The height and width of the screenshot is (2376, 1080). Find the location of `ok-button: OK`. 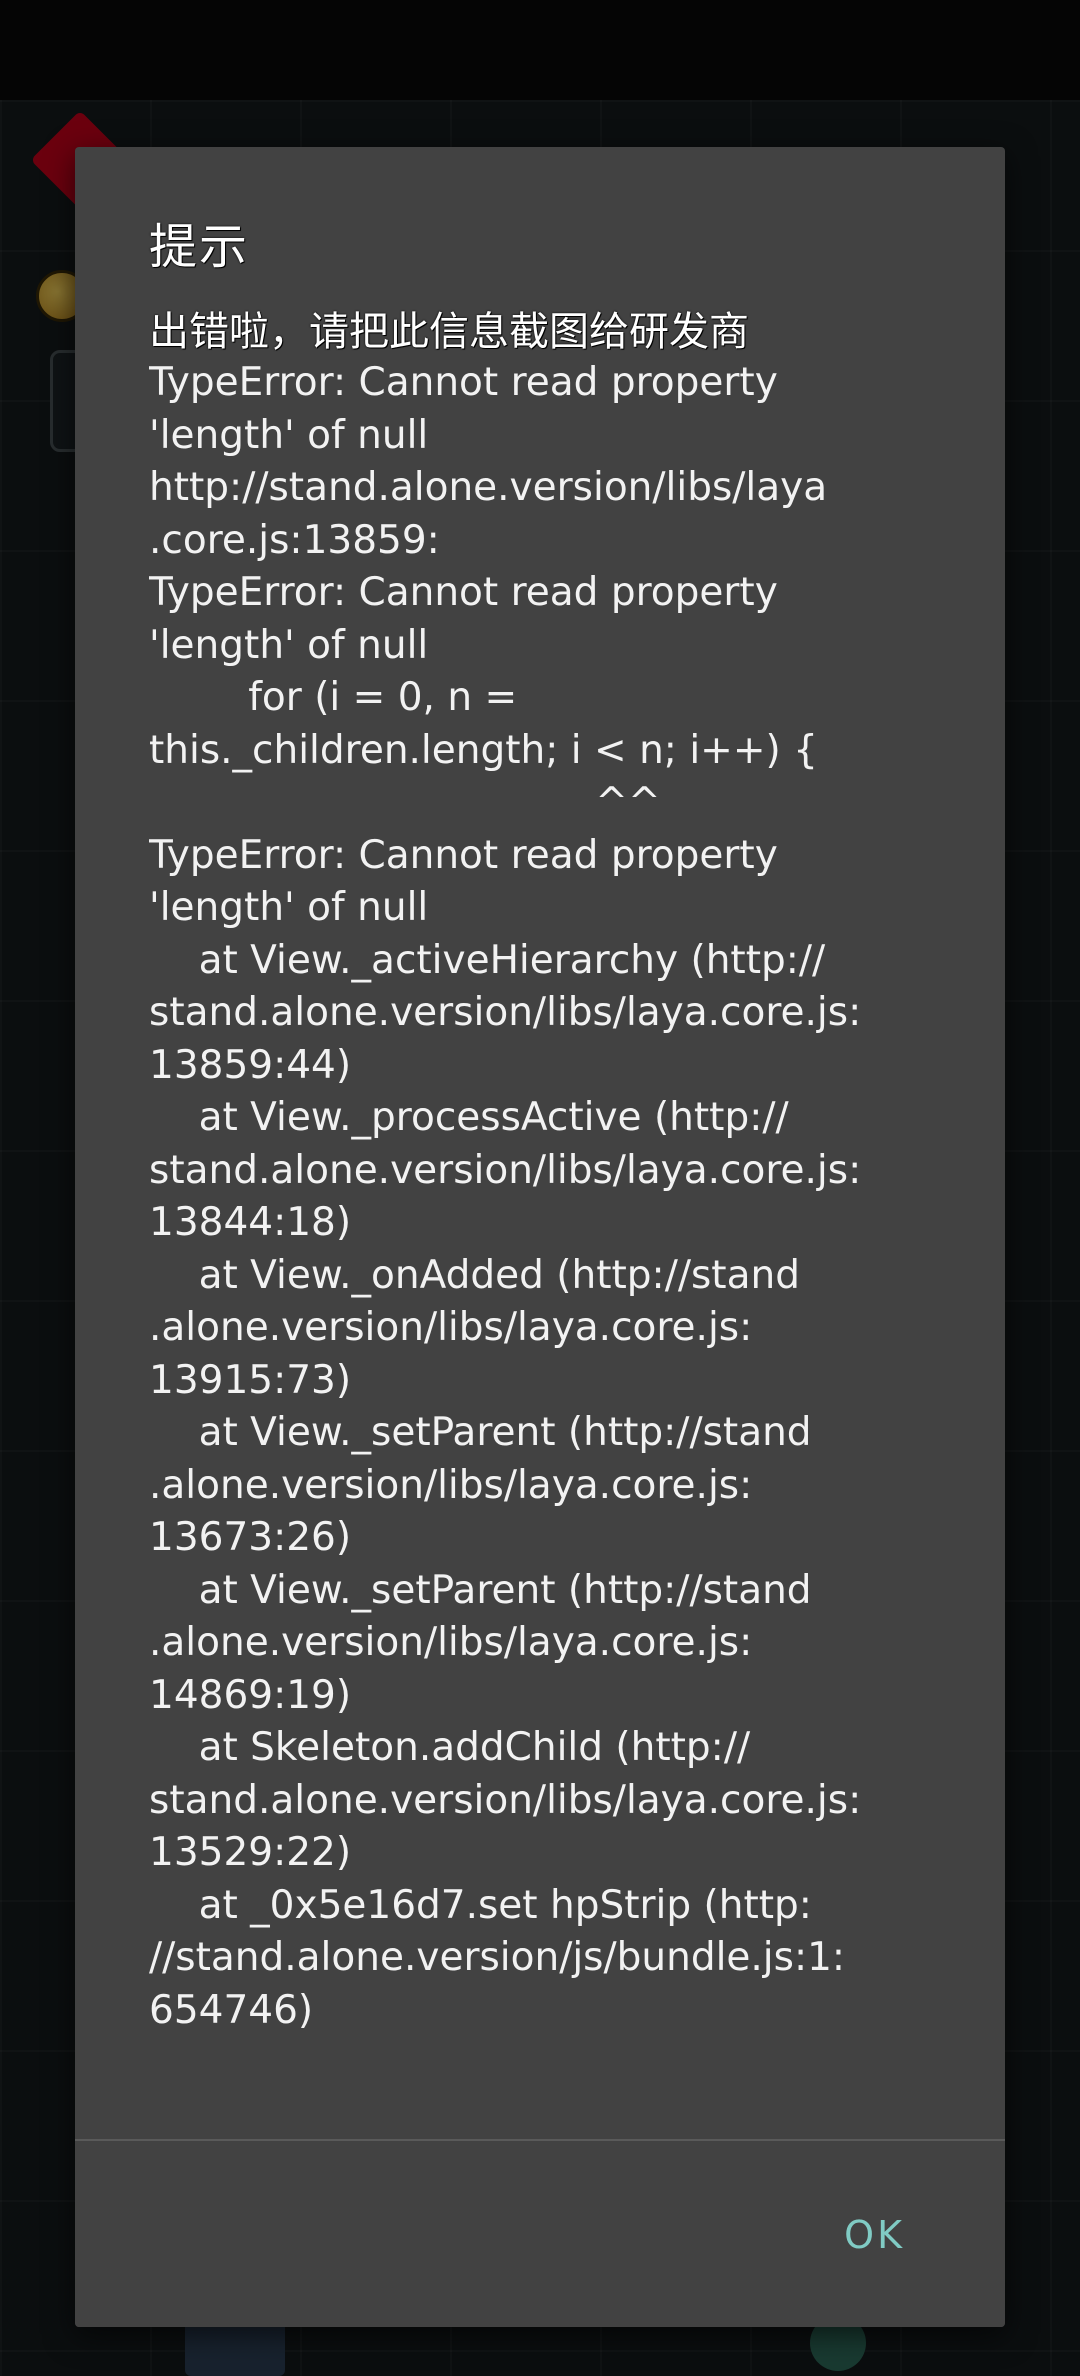

ok-button: OK is located at coordinates (874, 2235).